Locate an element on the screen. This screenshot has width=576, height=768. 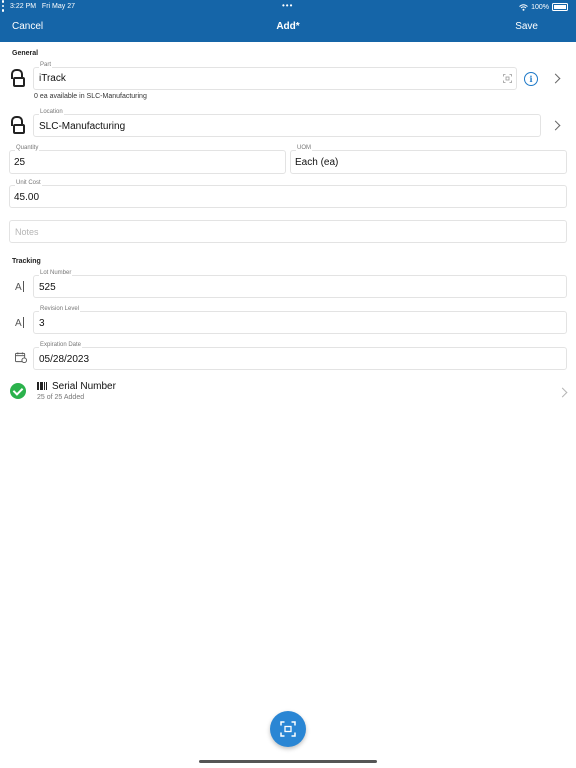
expiration-date-field: Expiration Date 05/28/2023 is located at coordinates (300, 356).